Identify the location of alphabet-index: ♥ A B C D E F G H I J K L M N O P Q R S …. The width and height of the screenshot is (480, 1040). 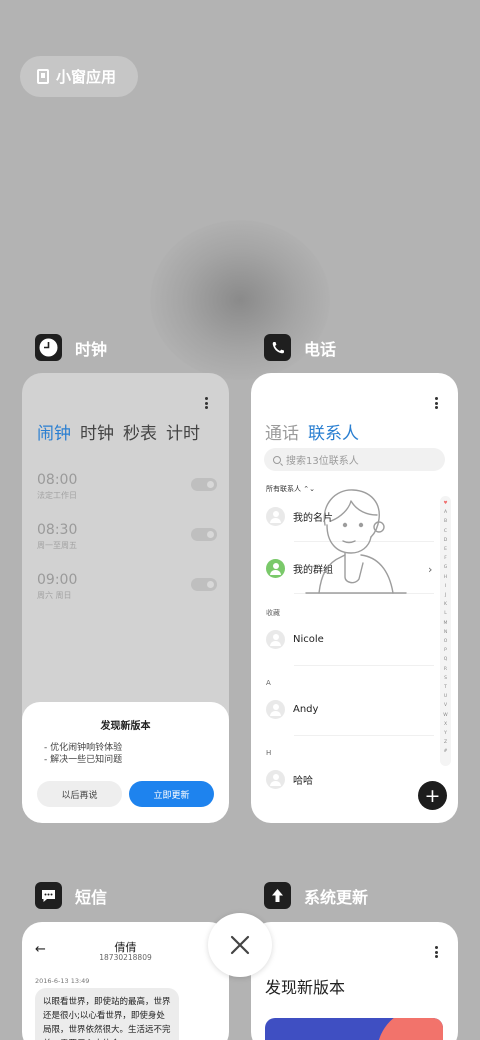
(445, 631).